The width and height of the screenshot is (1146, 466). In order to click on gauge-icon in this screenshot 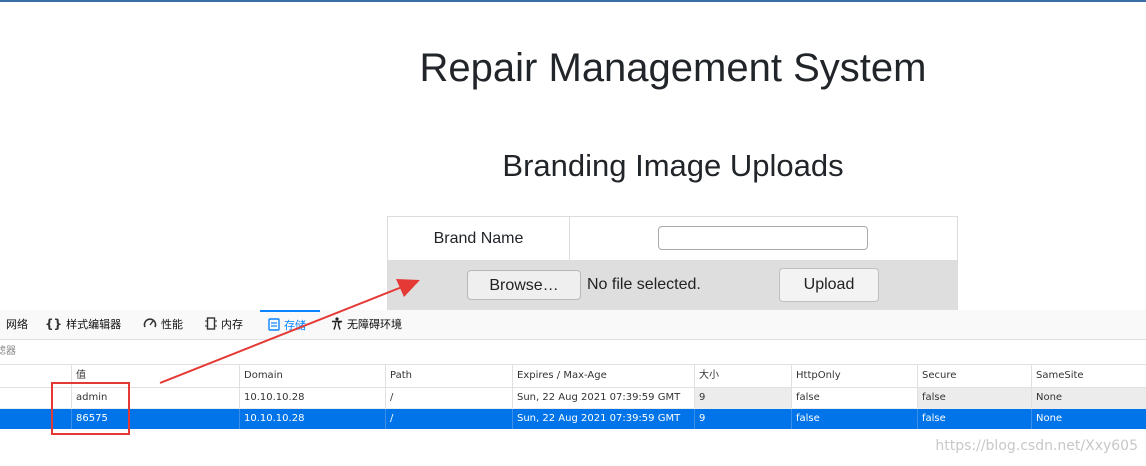, I will do `click(150, 324)`.